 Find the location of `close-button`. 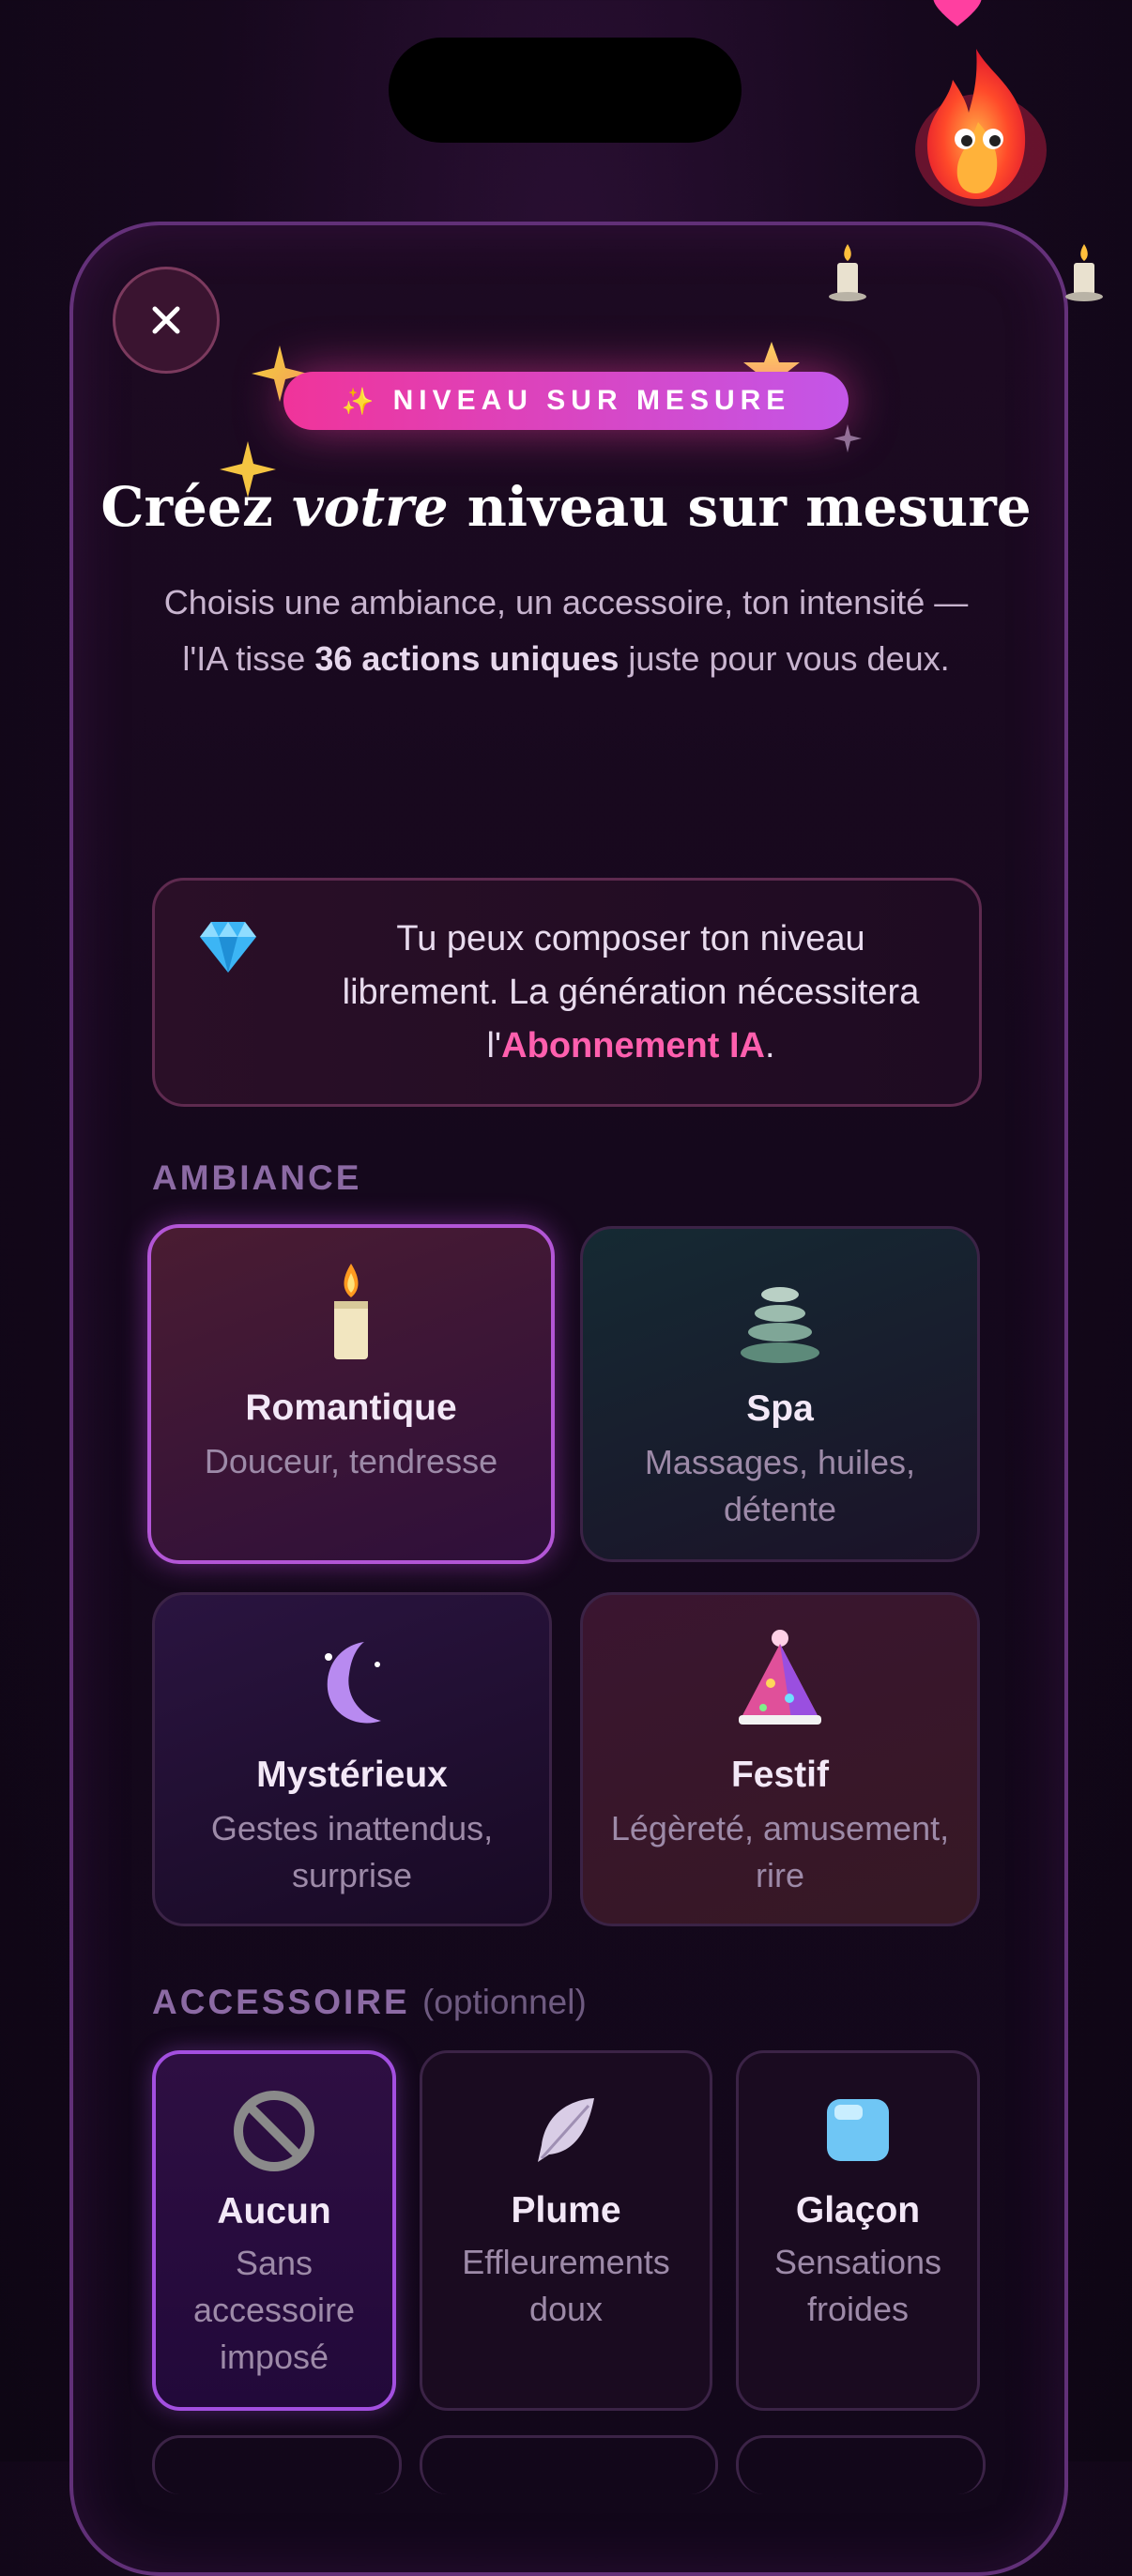

close-button is located at coordinates (166, 321).